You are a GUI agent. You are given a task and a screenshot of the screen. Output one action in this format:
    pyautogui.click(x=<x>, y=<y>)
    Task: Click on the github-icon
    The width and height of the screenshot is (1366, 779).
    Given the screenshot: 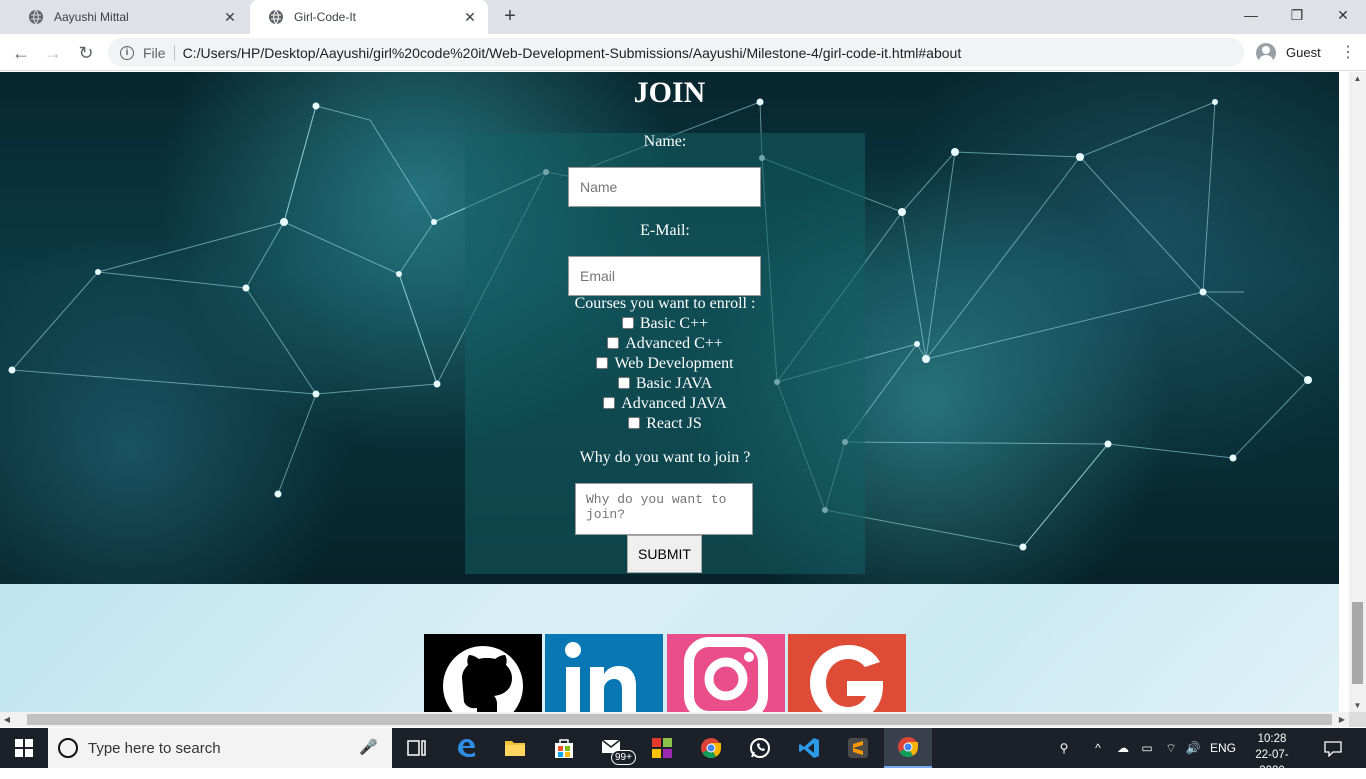 What is the action you would take?
    pyautogui.click(x=483, y=679)
    